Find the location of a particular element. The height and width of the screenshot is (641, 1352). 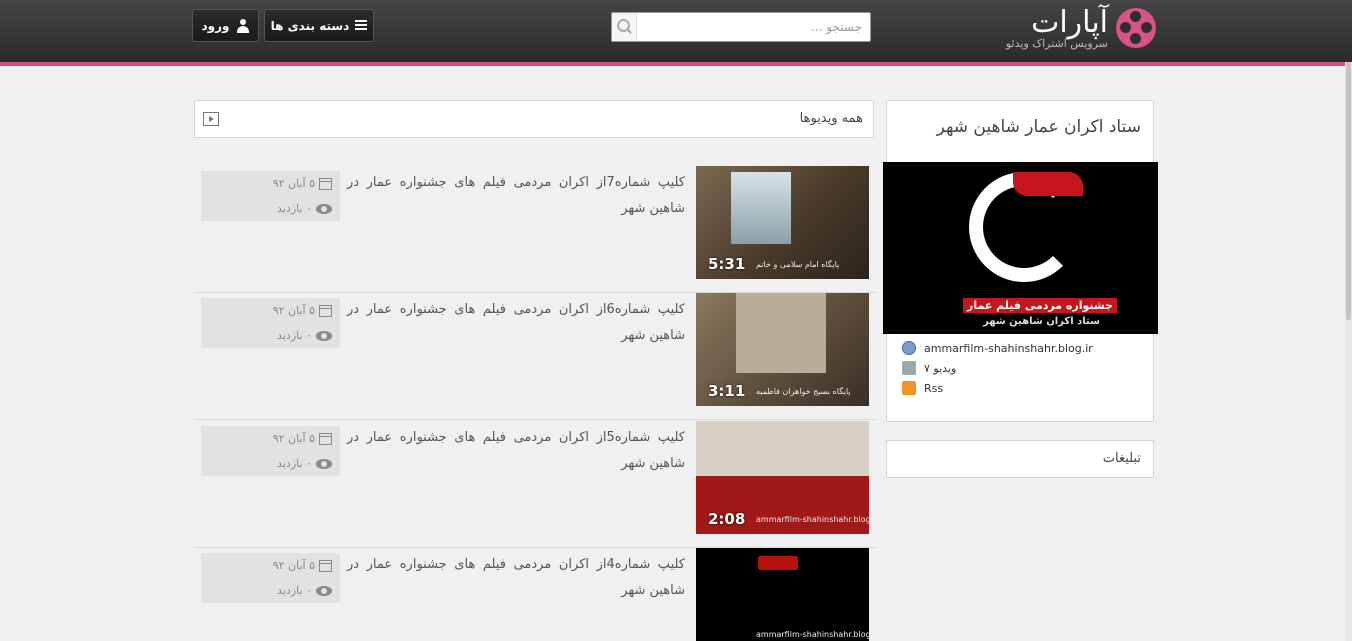

video-duration: 3:11 is located at coordinates (727, 391).